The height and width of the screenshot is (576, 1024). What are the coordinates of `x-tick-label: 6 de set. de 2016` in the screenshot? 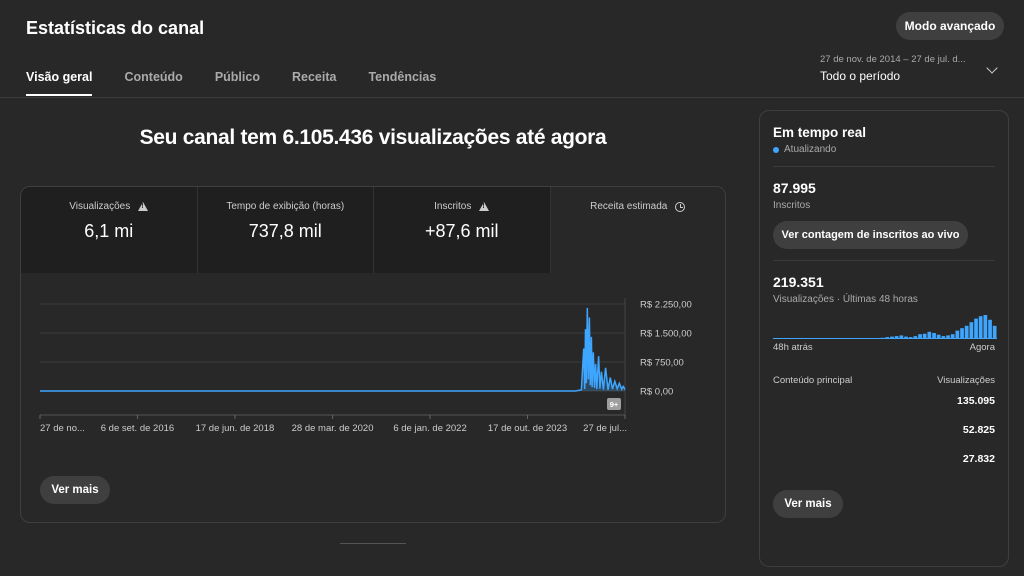 It's located at (137, 428).